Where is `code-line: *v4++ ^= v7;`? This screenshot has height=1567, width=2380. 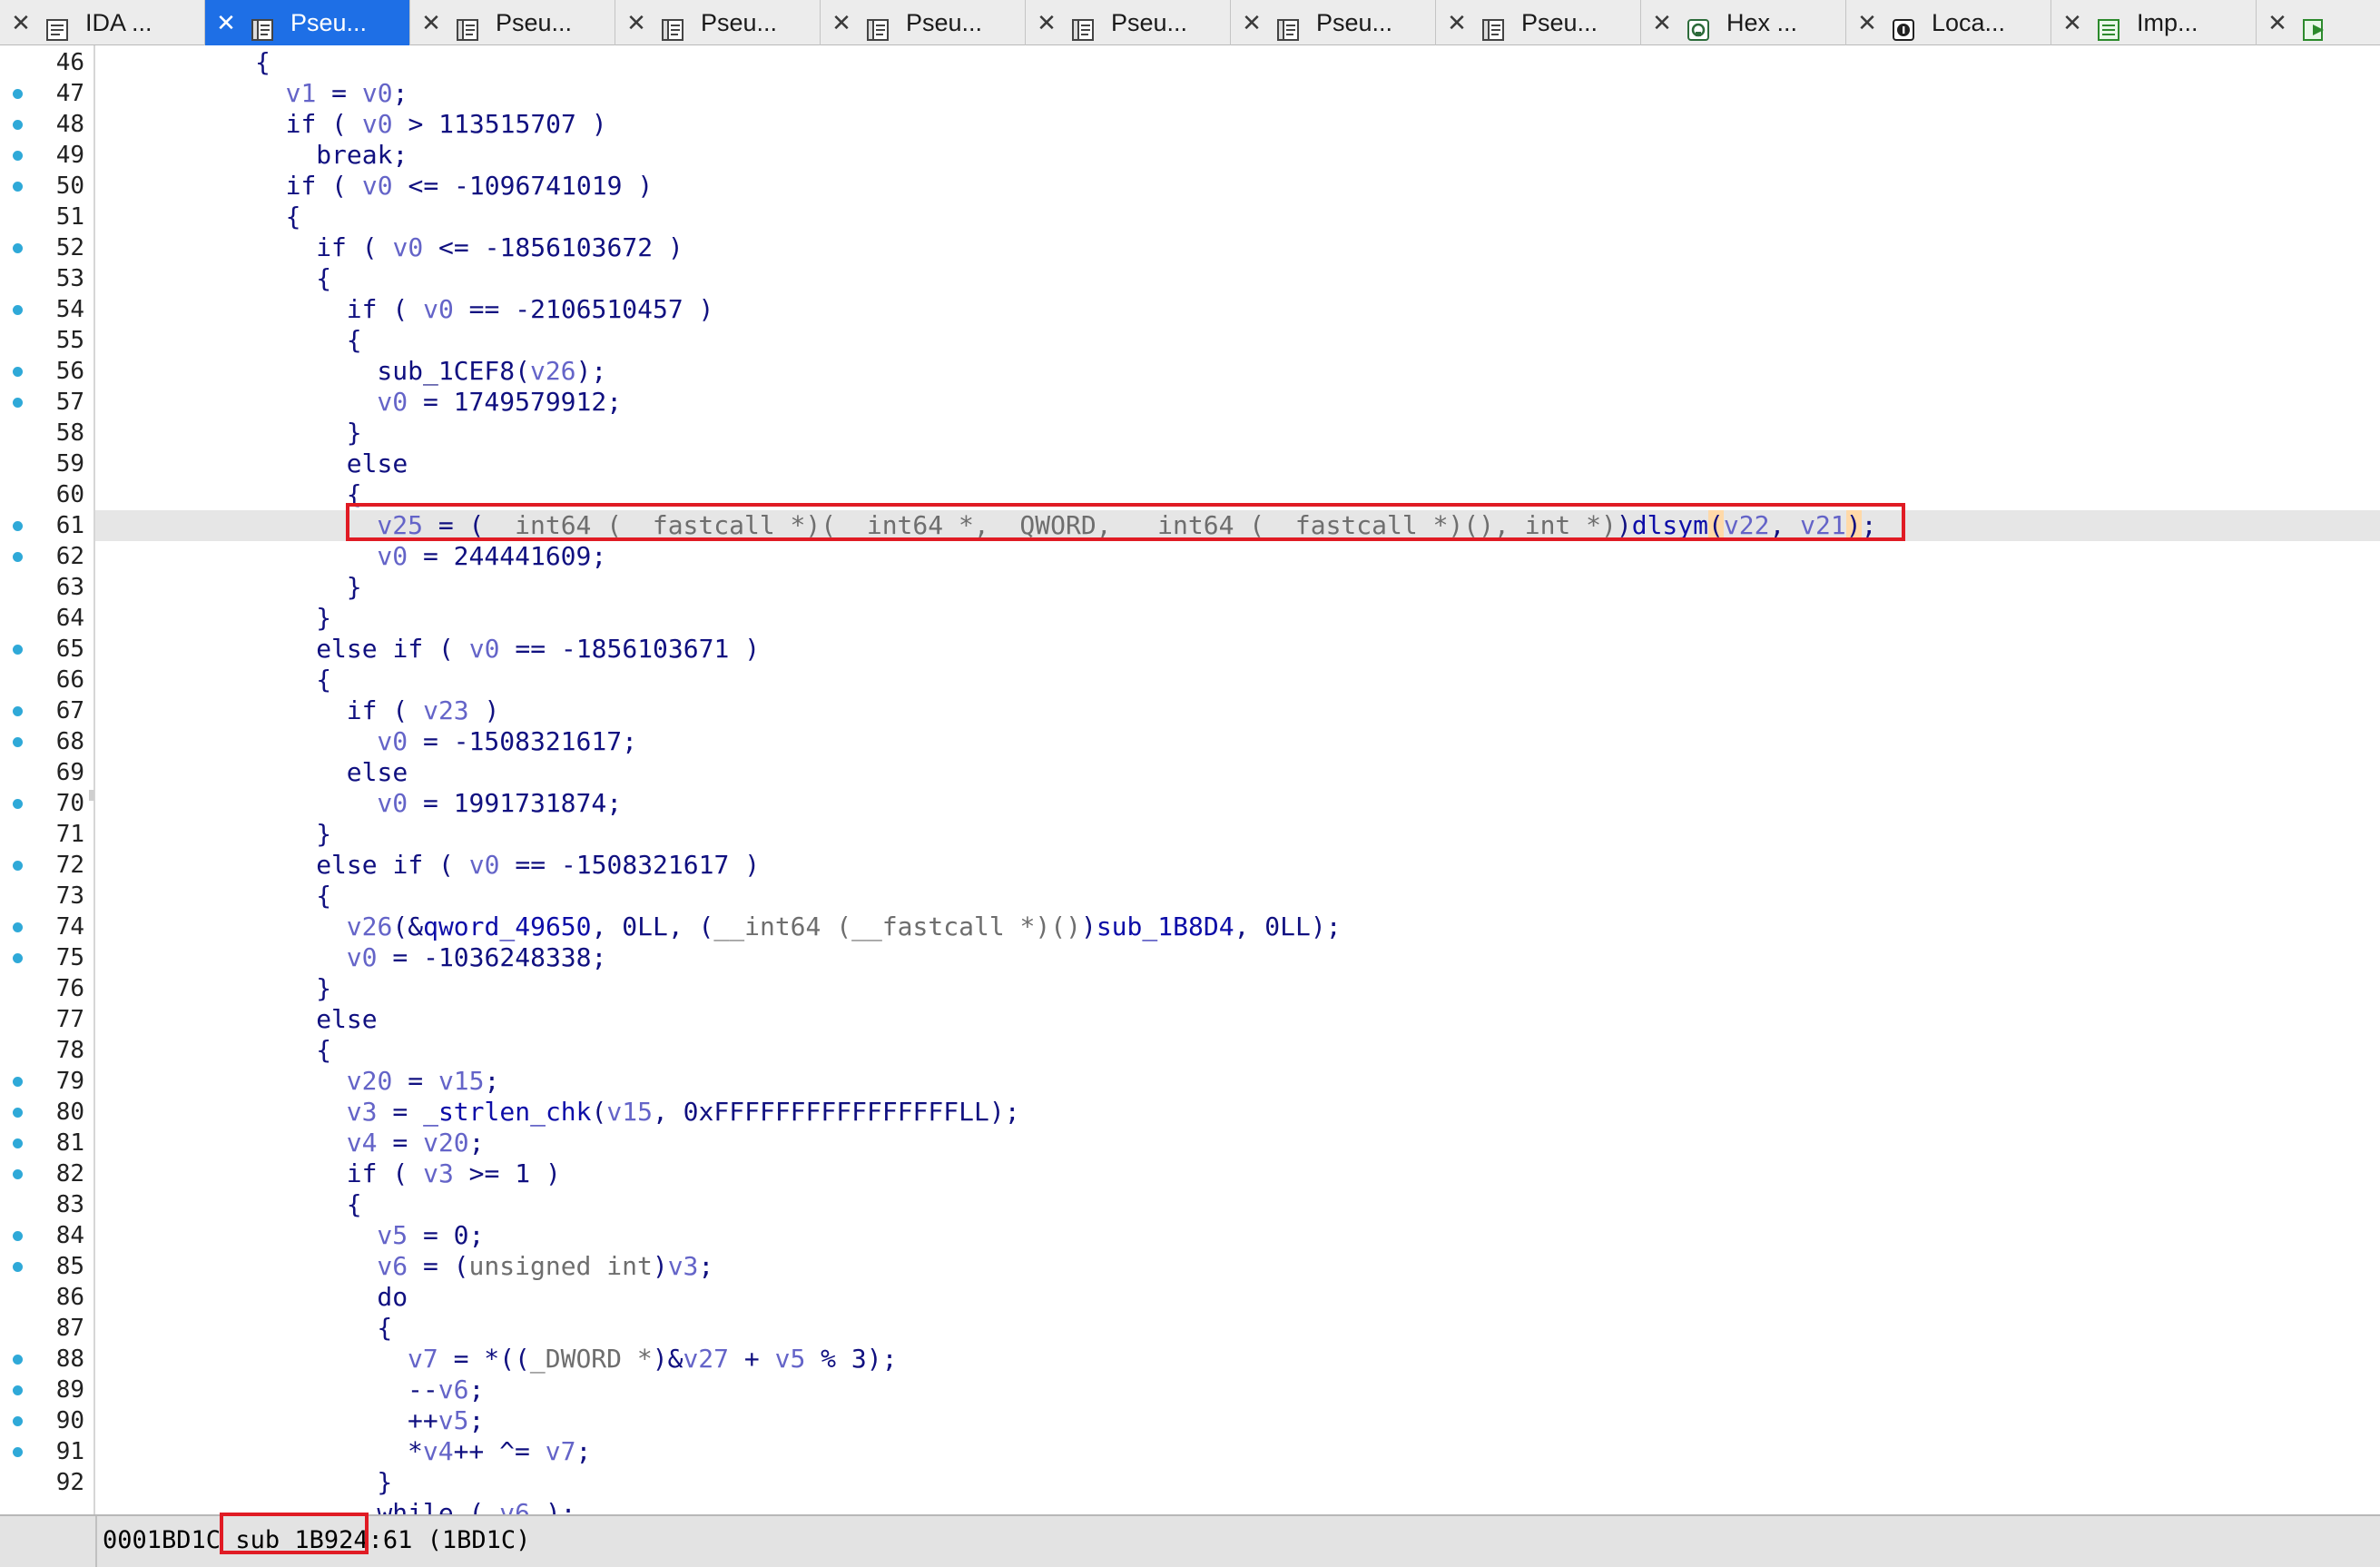 code-line: *v4++ ^= v7; is located at coordinates (500, 1451).